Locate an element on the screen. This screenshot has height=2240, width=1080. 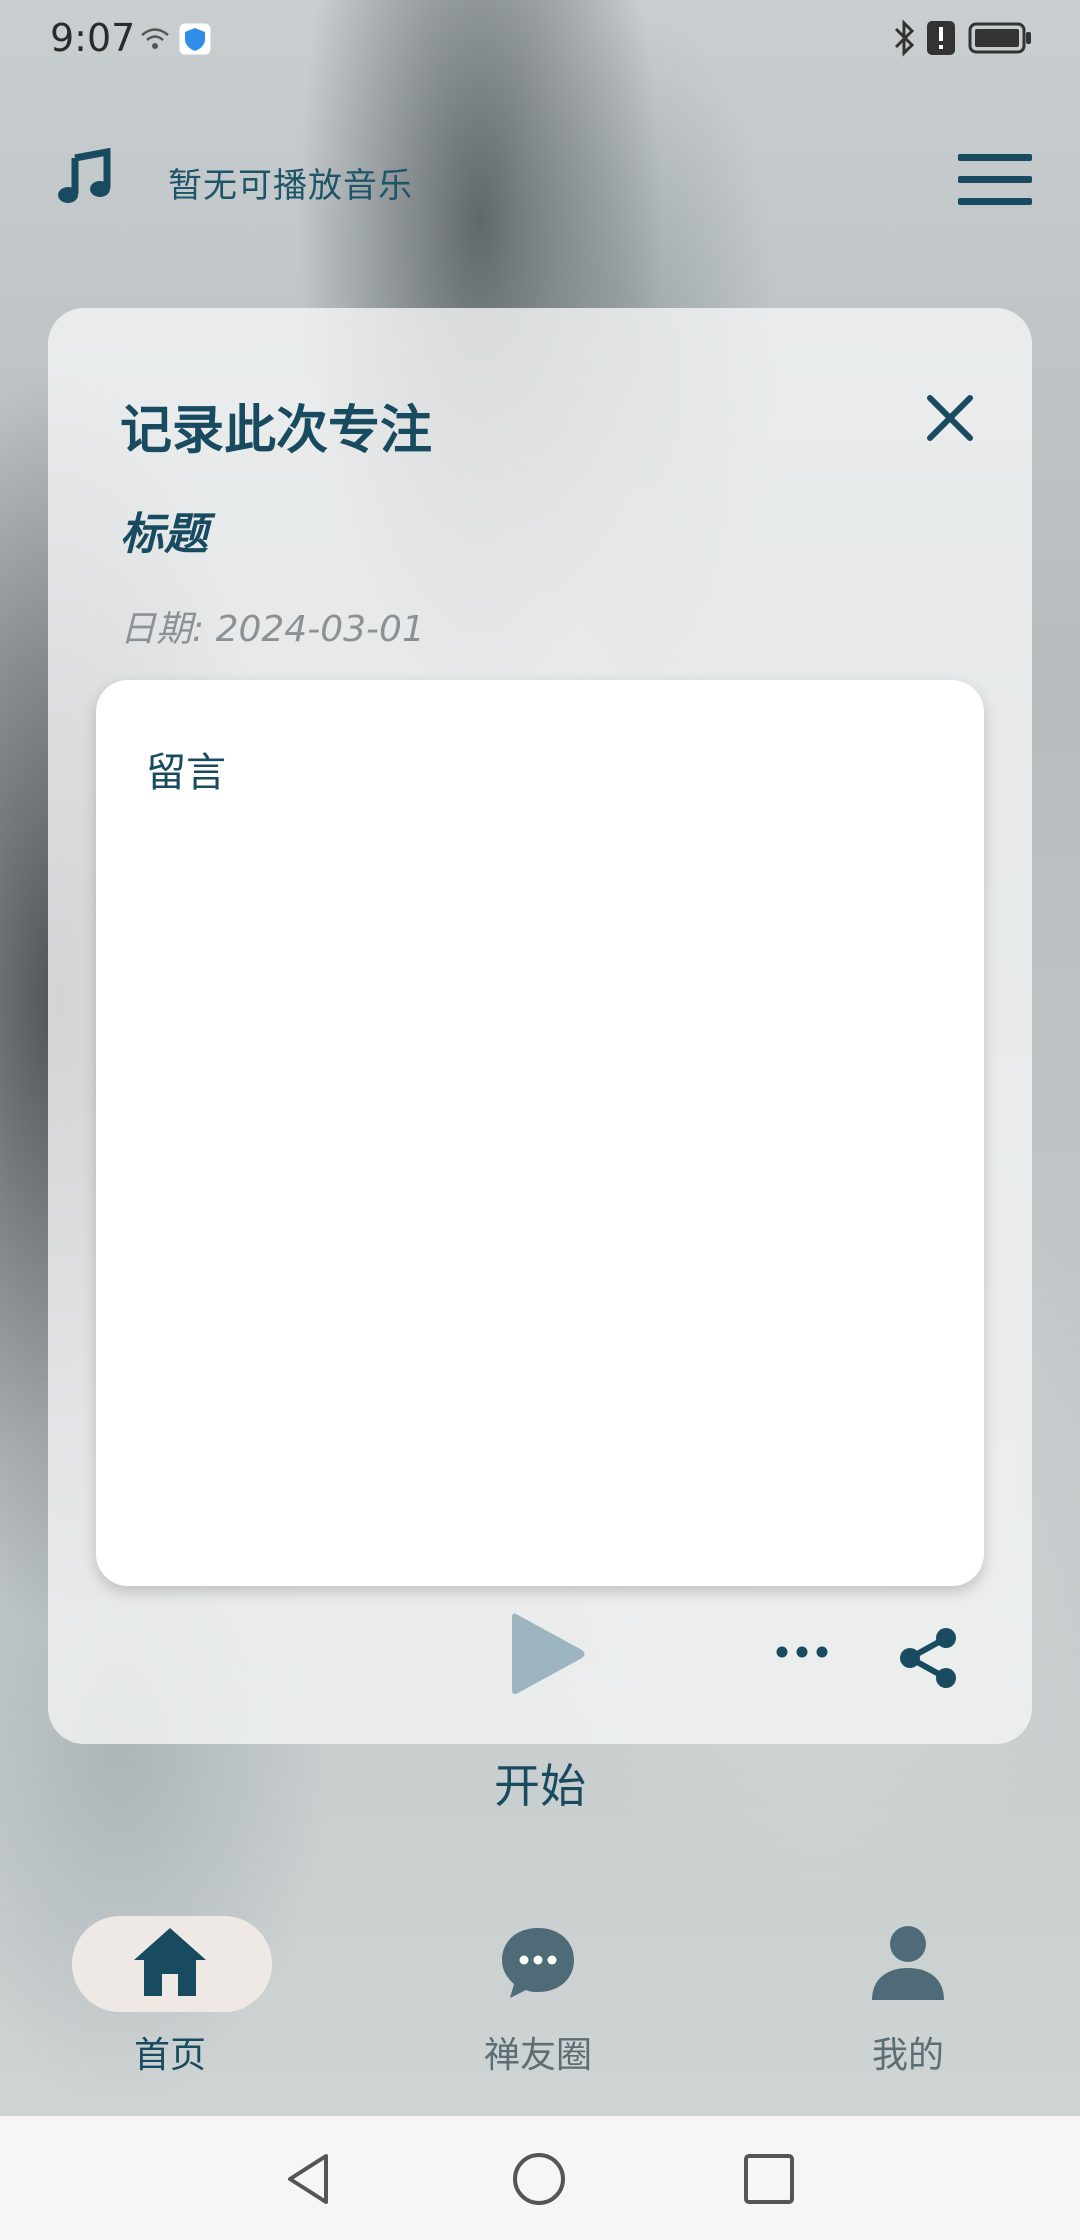
home-circle-icon is located at coordinates (539, 2179).